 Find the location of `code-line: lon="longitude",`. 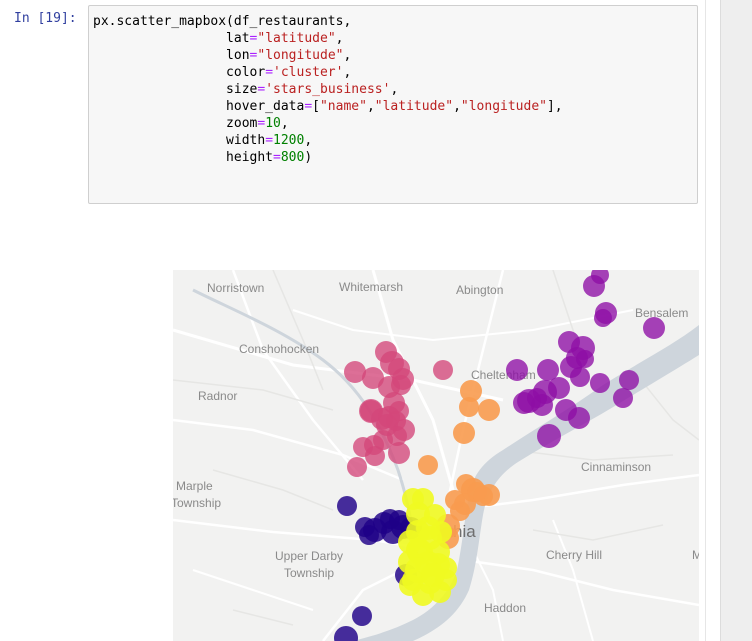

code-line: lon="longitude", is located at coordinates (222, 55).